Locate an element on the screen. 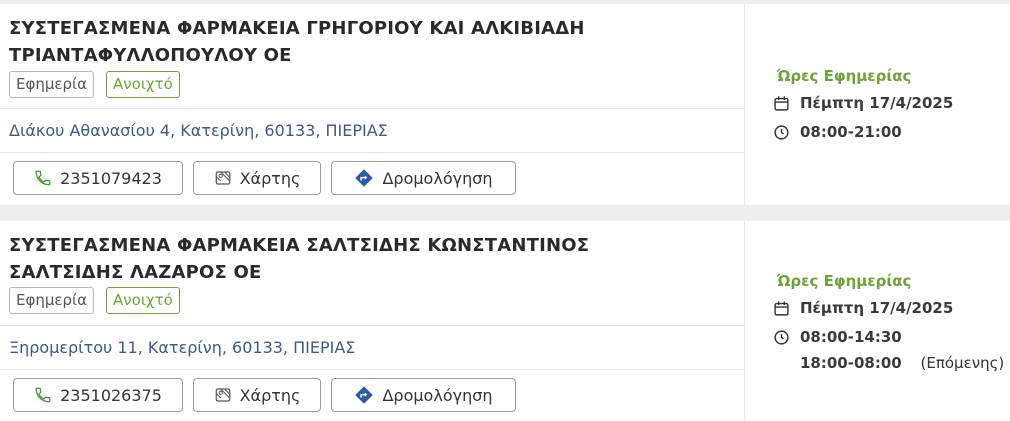 This screenshot has width=1010, height=421. next-day-note: (Επόμενης) is located at coordinates (962, 363).